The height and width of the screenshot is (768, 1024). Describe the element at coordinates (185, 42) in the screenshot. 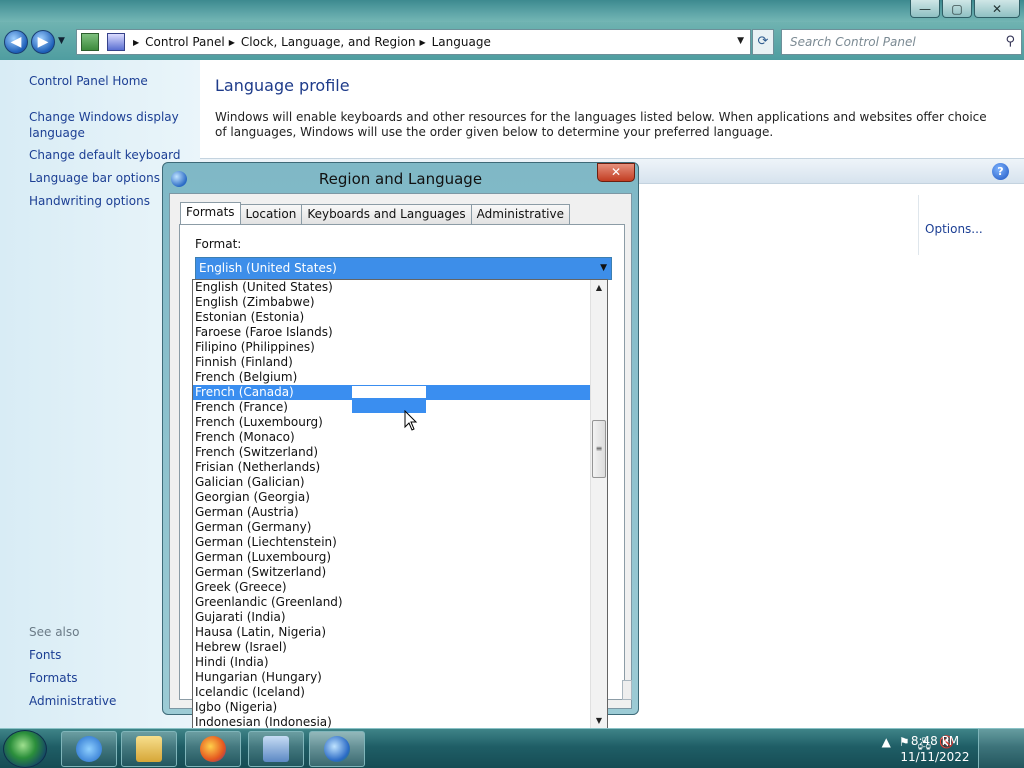

I see `breadcrumb-control-panel: Control Panel` at that location.